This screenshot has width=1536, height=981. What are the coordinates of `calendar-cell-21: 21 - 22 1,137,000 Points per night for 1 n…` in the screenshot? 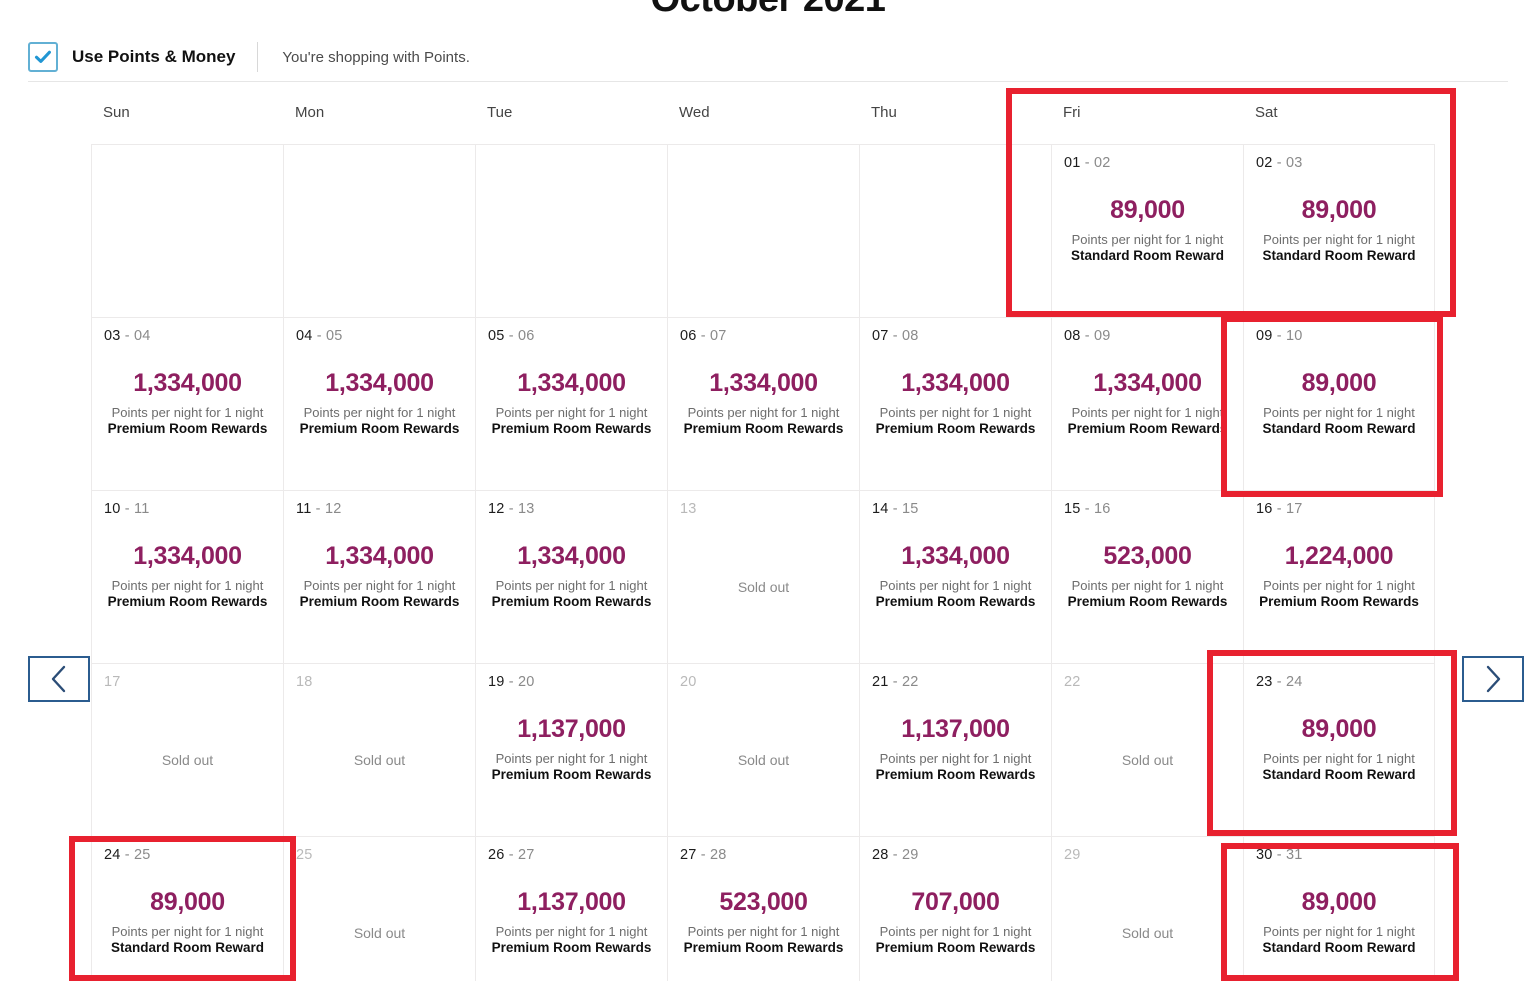 It's located at (955, 749).